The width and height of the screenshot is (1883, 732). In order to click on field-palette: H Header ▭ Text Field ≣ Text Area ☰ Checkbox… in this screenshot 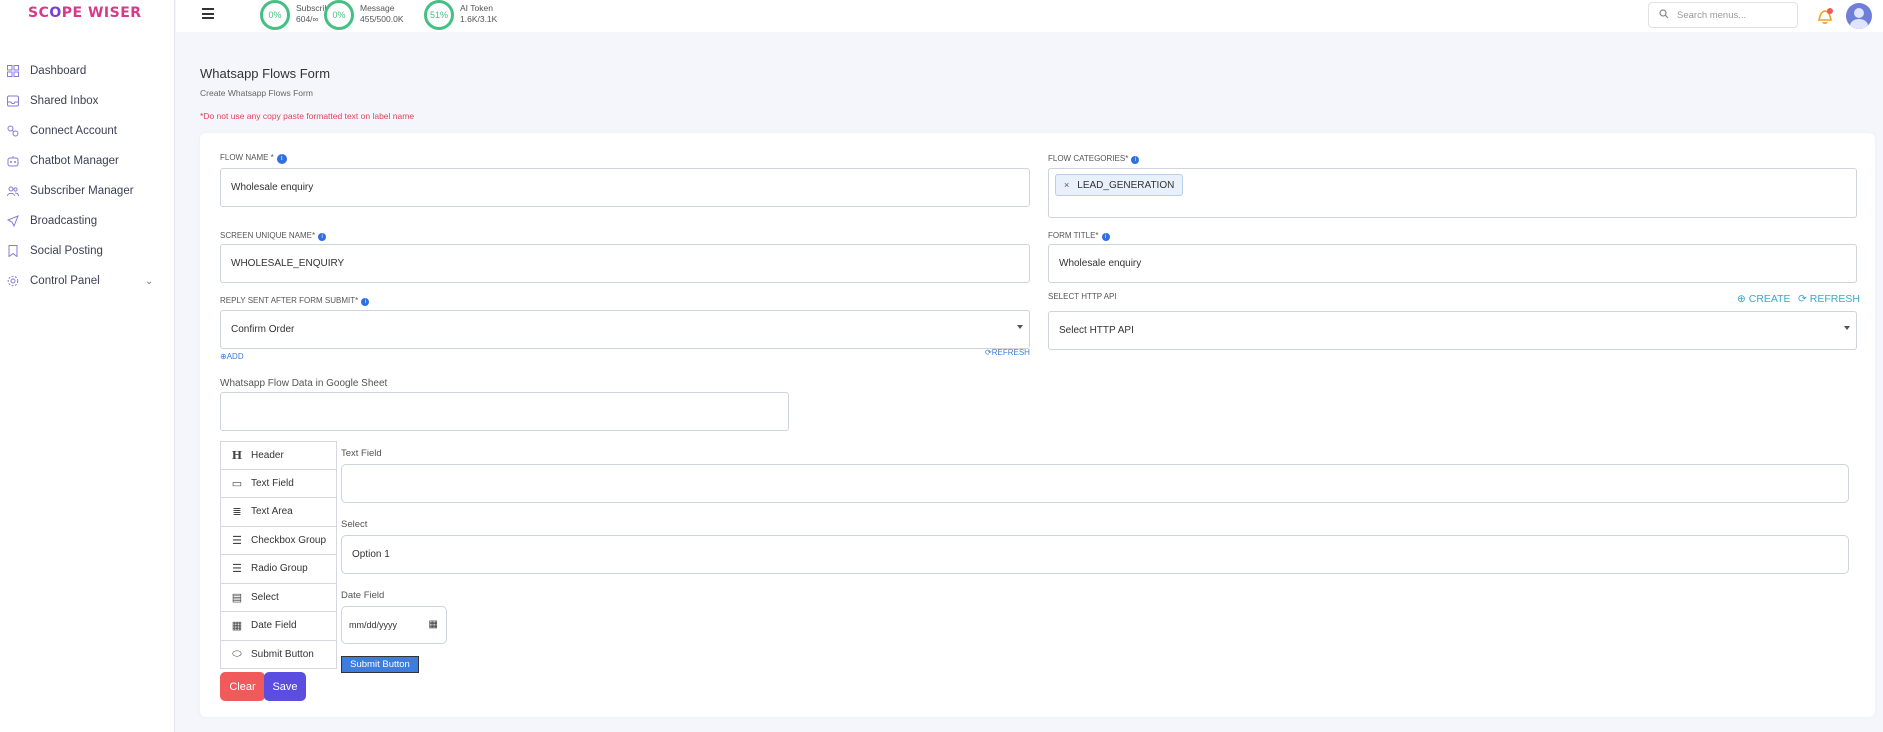, I will do `click(278, 555)`.